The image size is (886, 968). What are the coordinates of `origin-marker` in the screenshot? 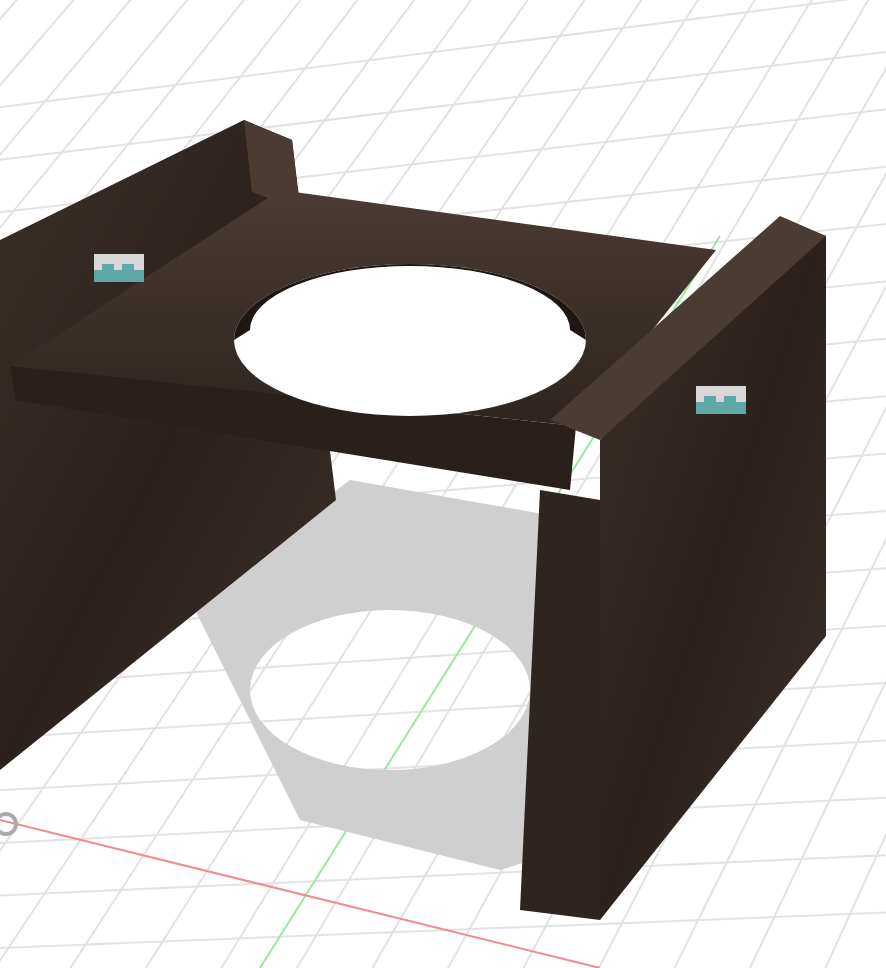 It's located at (9, 824).